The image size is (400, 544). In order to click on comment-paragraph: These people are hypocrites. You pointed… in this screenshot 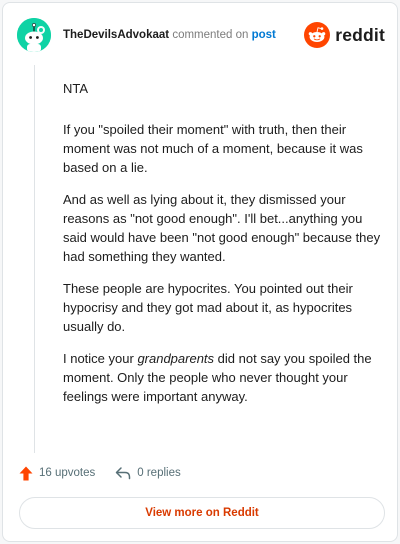, I will do `click(208, 307)`.